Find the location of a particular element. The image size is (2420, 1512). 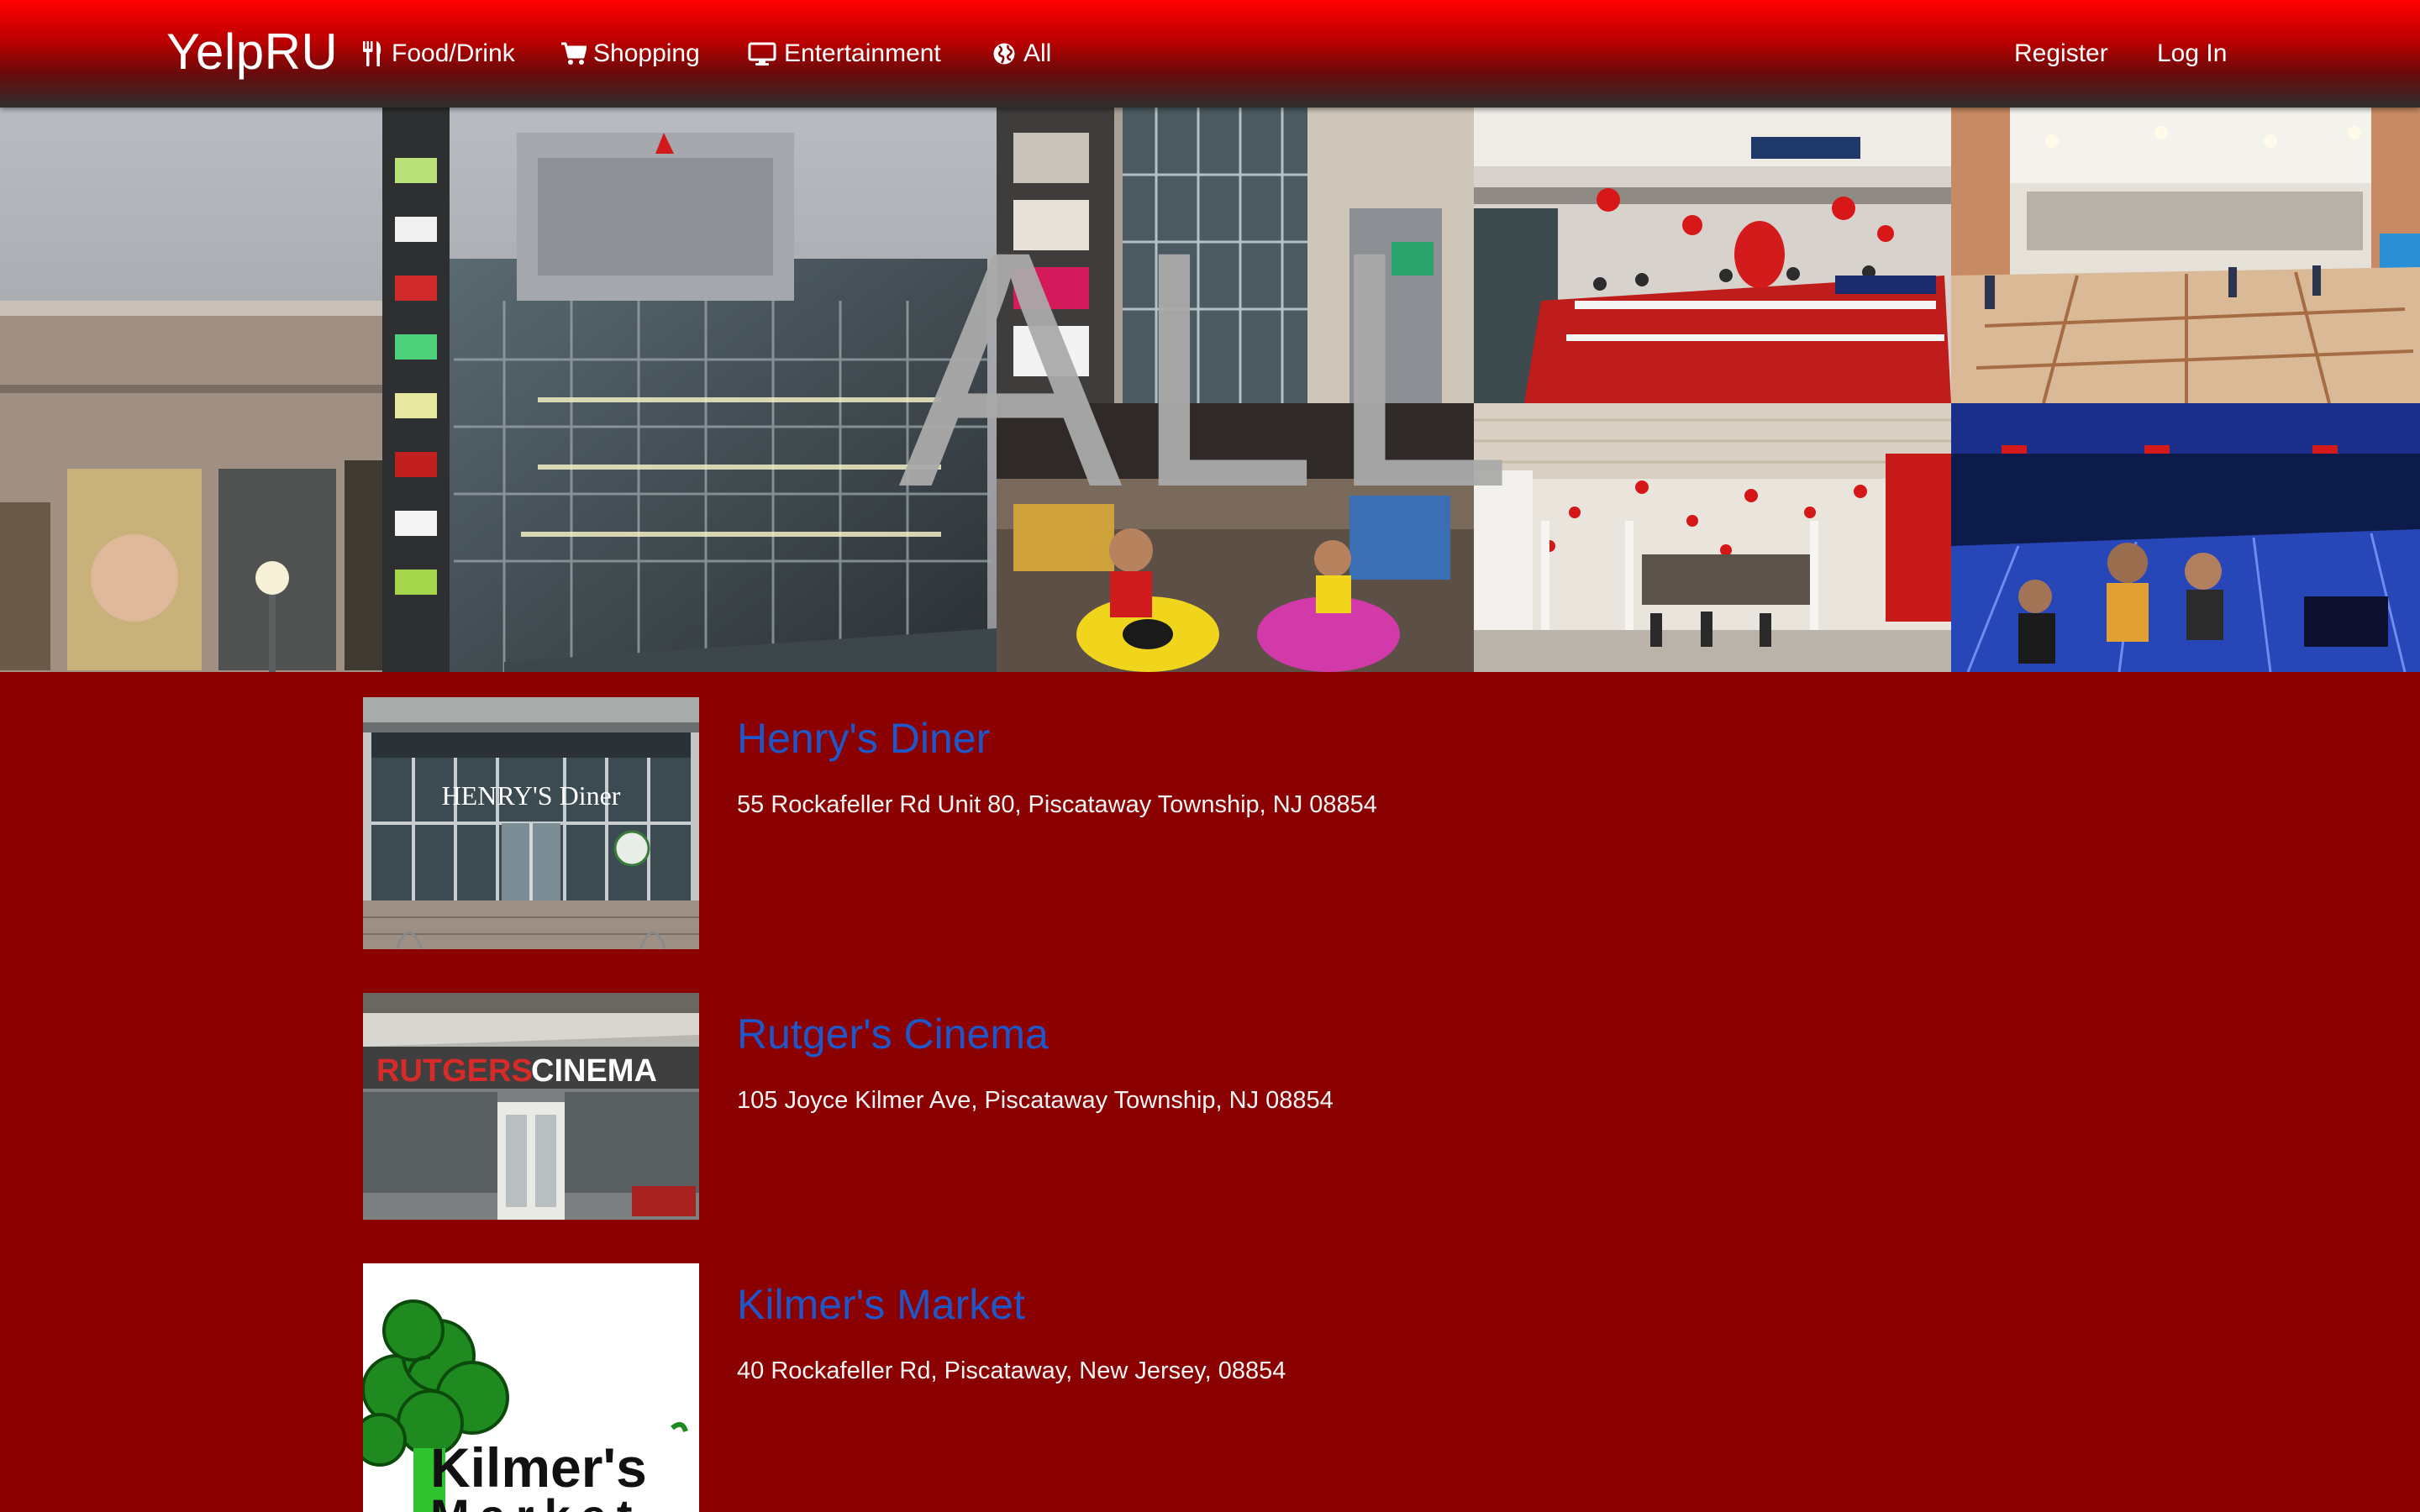

mall-atrium-image is located at coordinates (1235, 255).